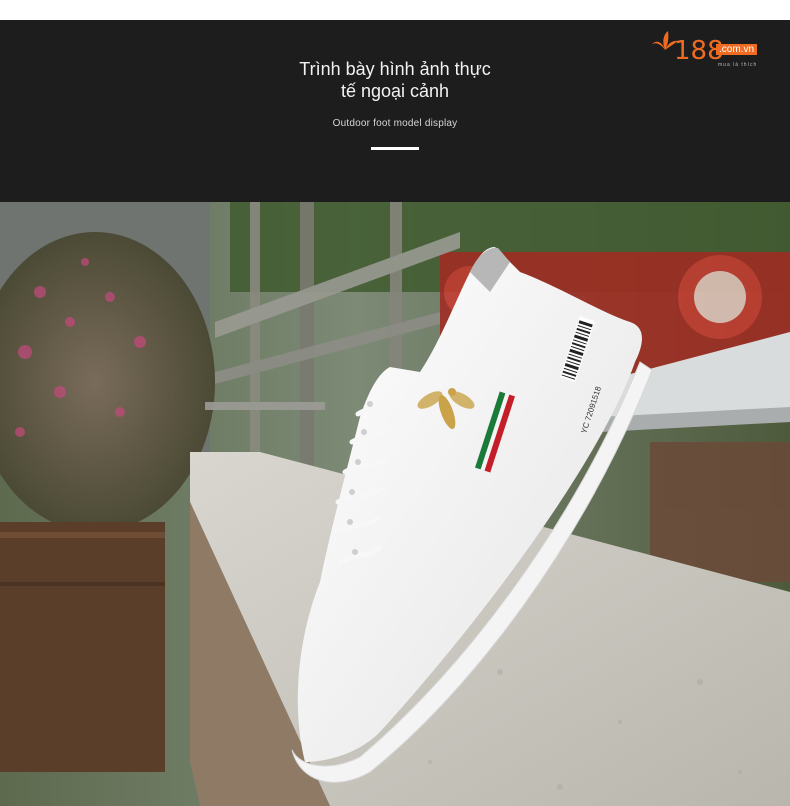 This screenshot has height=806, width=790. What do you see at coordinates (395, 123) in the screenshot?
I see `banner-subtitle: Outdoor foot model display` at bounding box center [395, 123].